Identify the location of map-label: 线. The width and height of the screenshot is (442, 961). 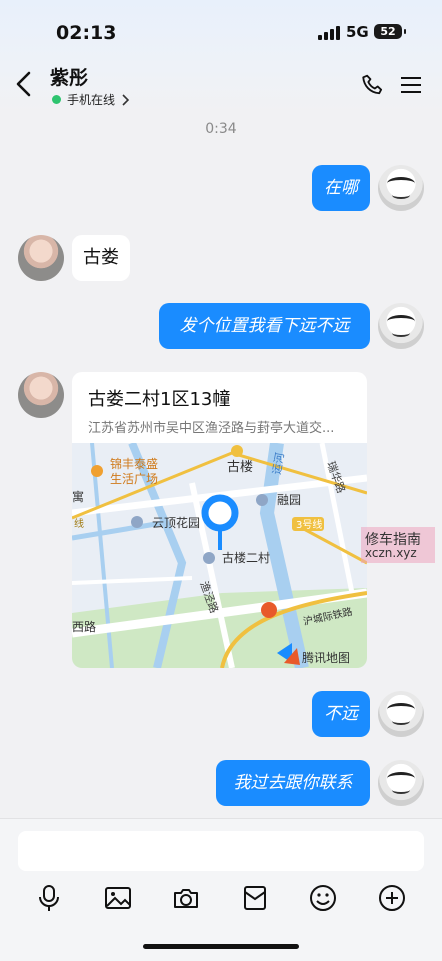
(79, 523).